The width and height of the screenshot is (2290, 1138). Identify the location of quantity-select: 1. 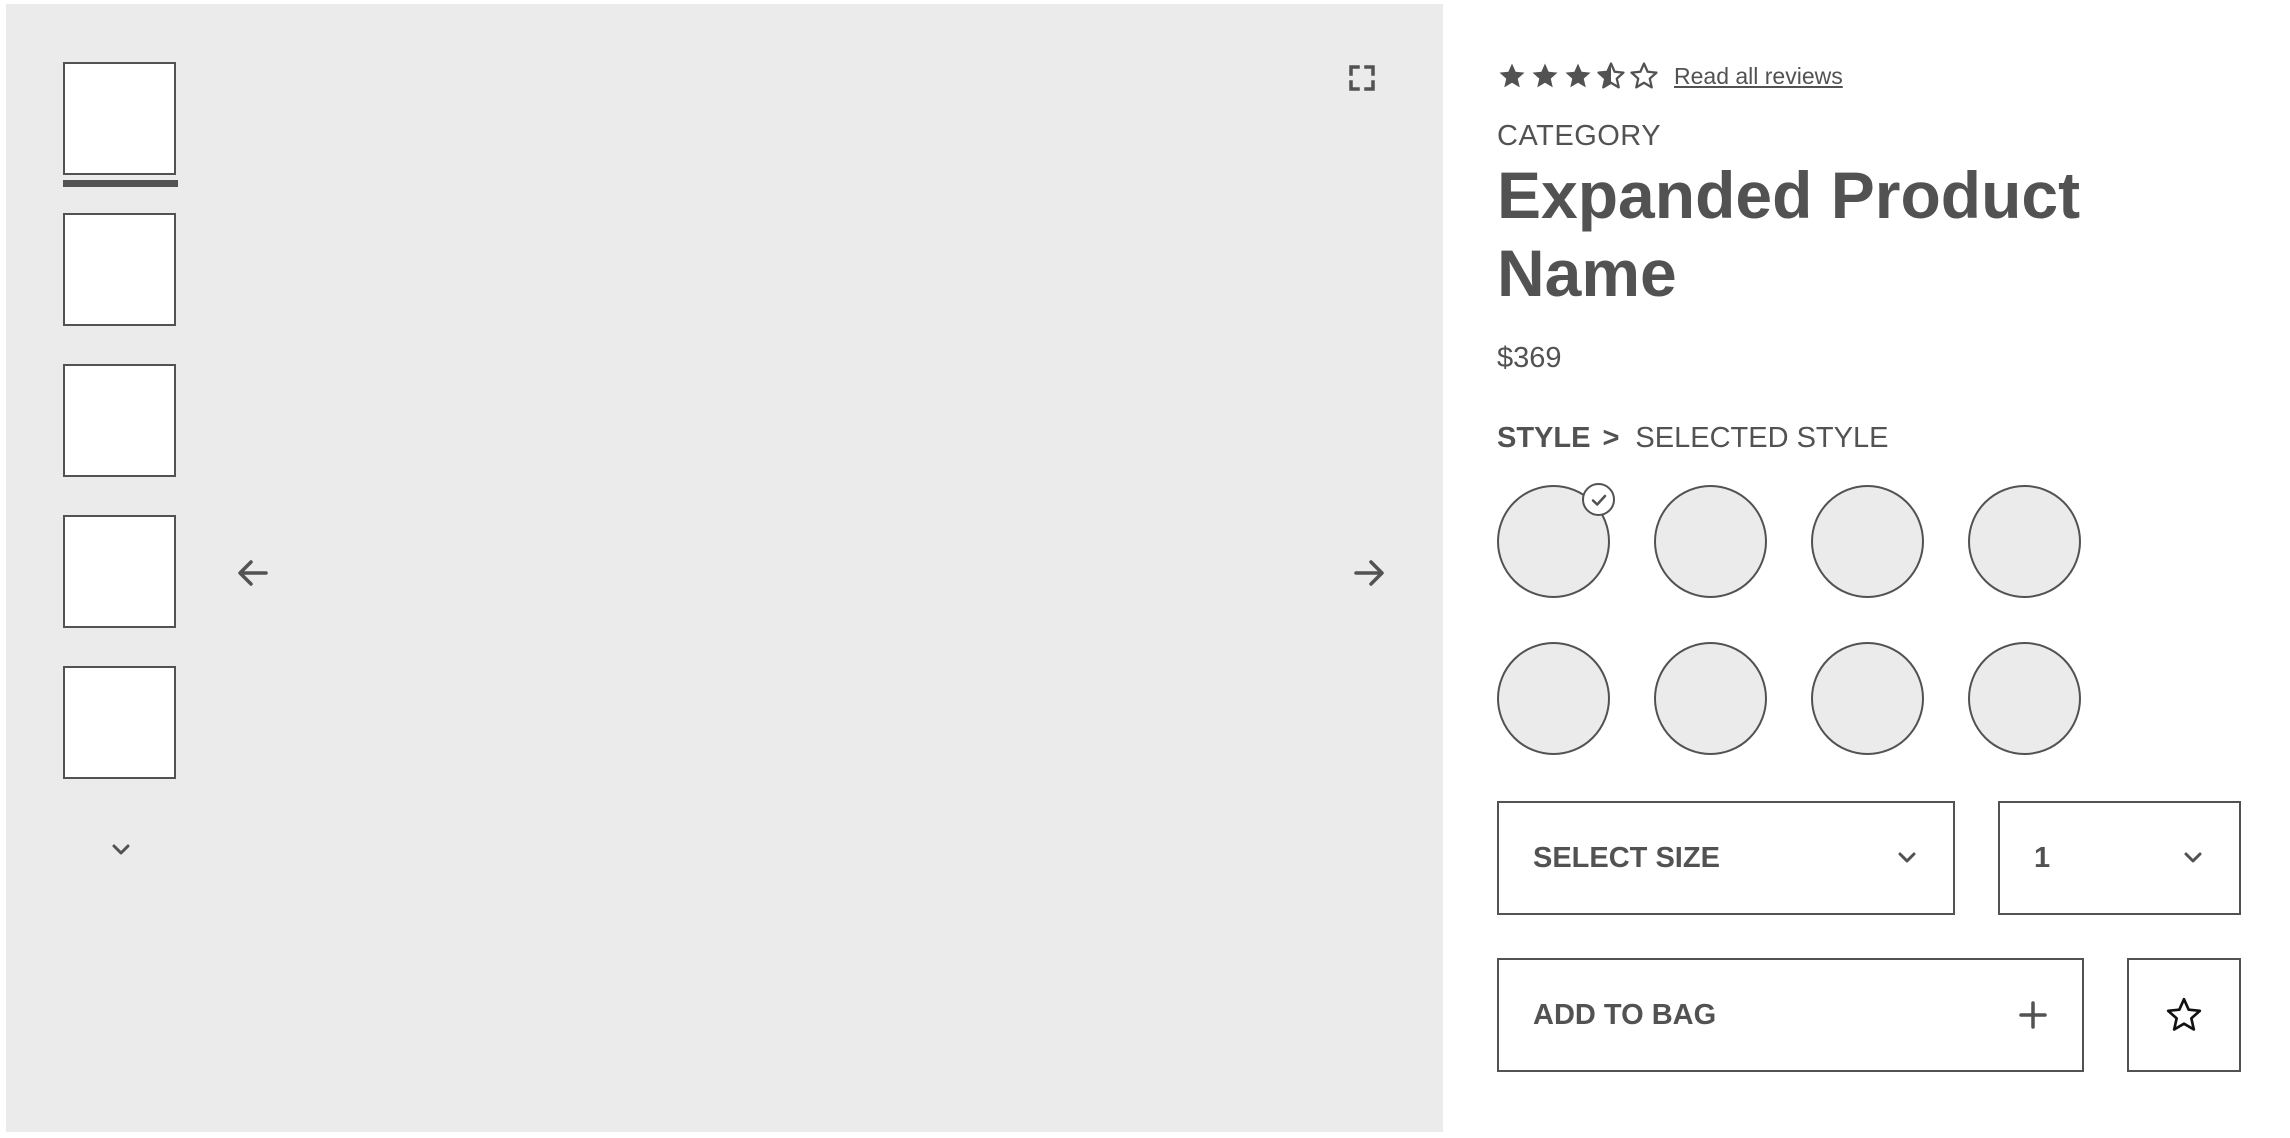
(2119, 858).